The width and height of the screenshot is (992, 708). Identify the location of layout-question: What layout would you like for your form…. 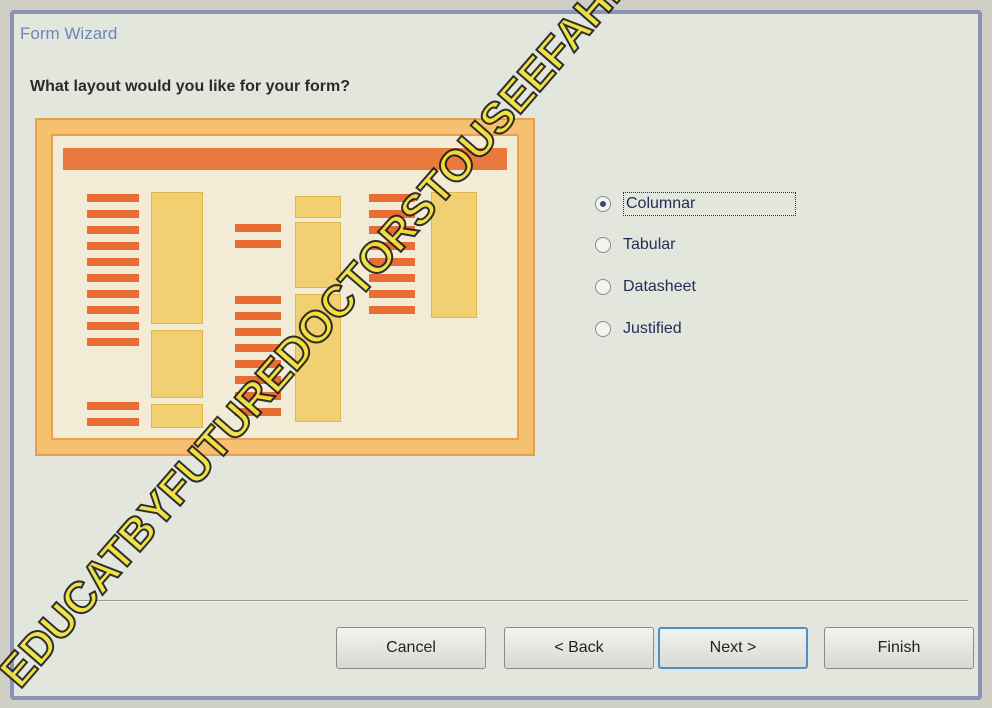
(190, 86).